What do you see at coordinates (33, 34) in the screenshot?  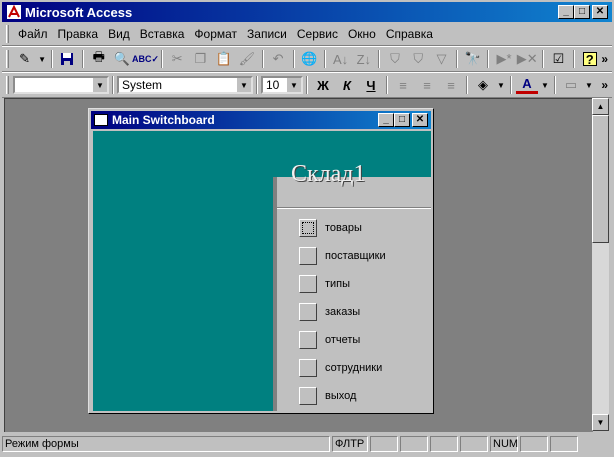 I see `menu-file: Файл` at bounding box center [33, 34].